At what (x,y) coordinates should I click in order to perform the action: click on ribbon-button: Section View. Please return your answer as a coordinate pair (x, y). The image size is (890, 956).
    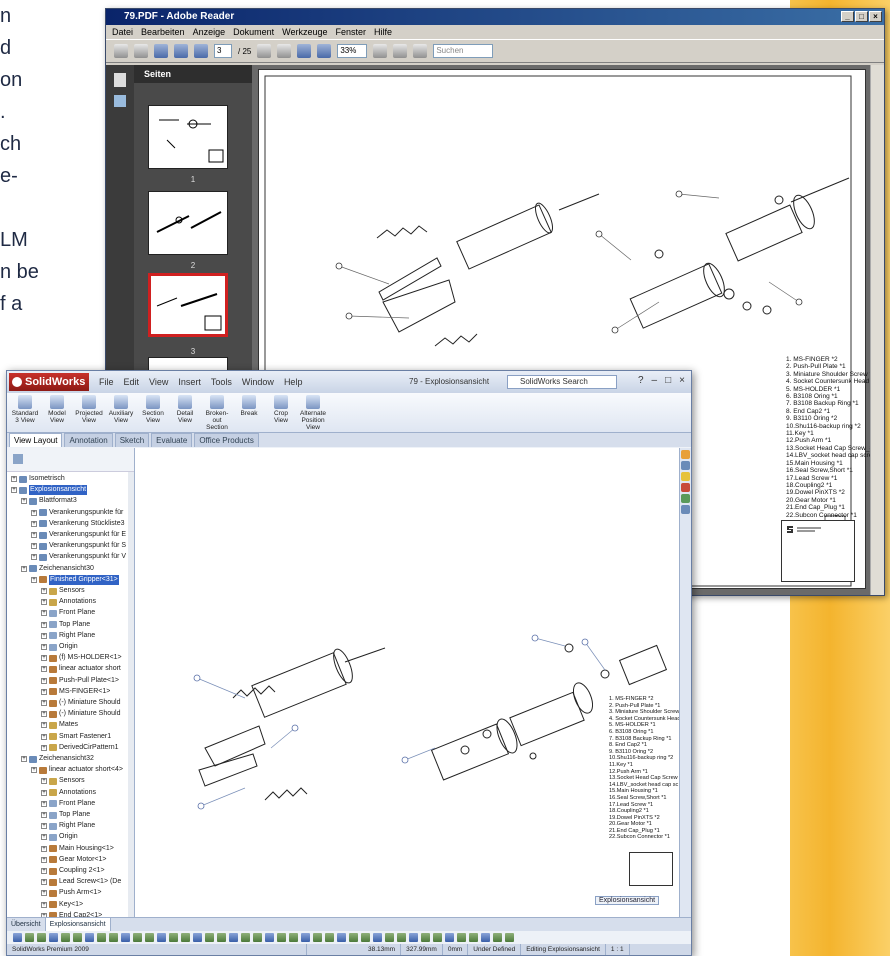
    Looking at the image, I should click on (153, 412).